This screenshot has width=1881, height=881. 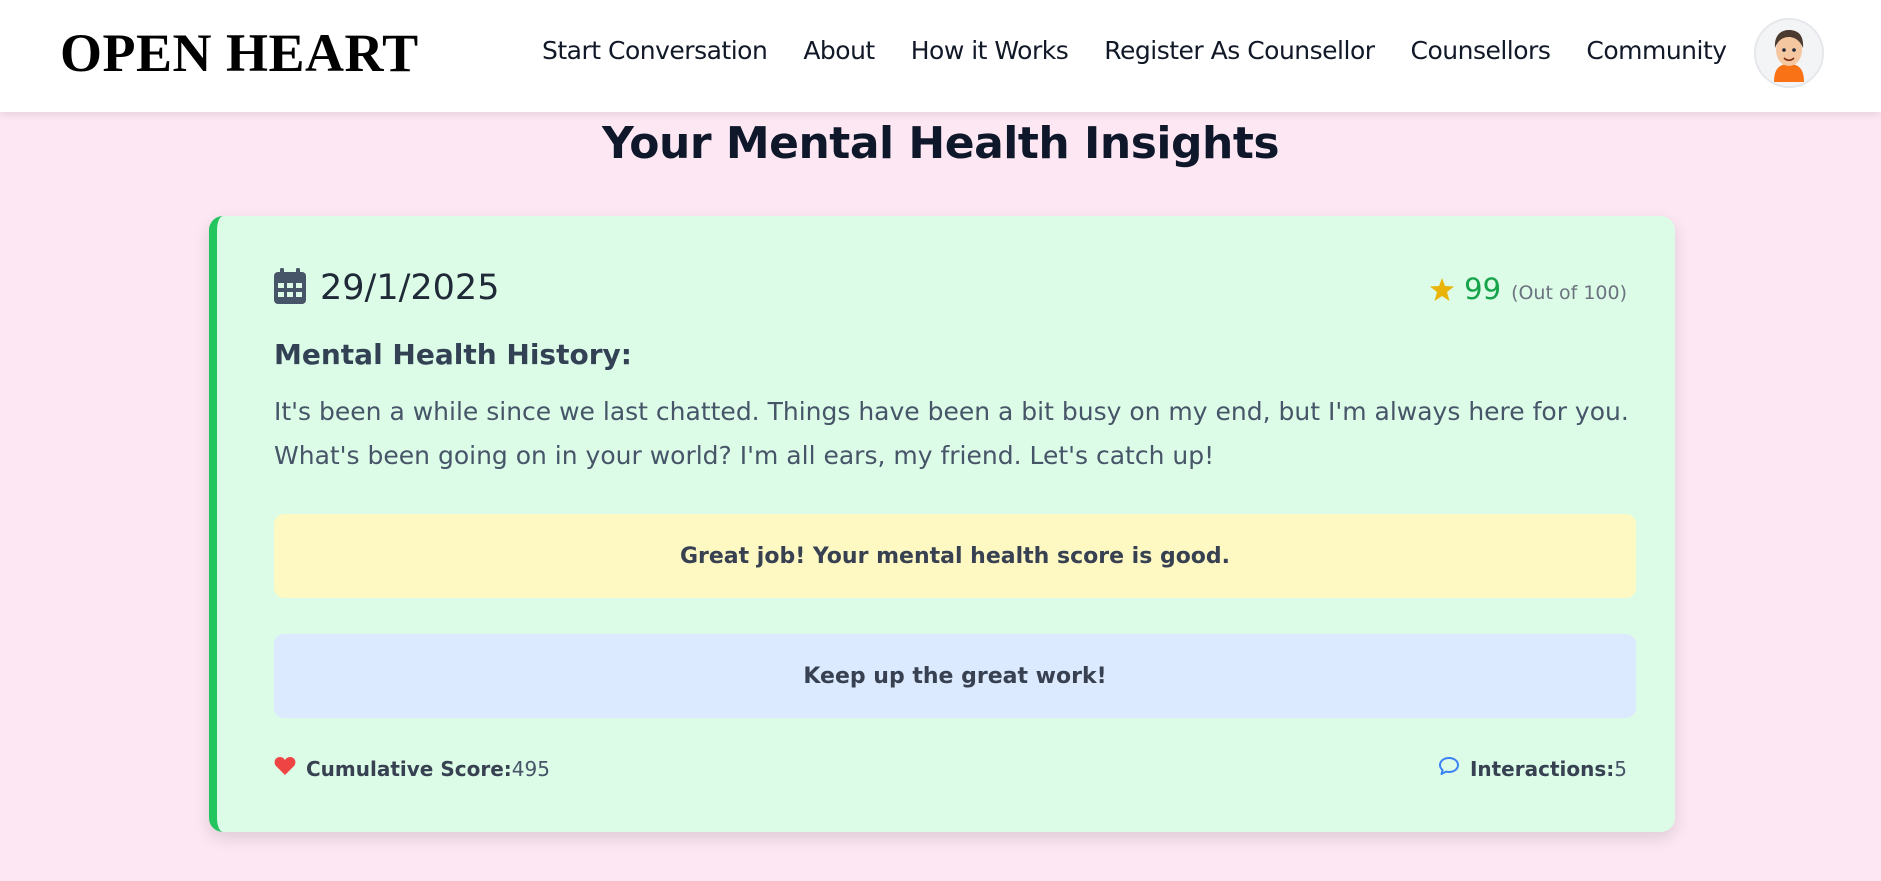 What do you see at coordinates (1449, 768) in the screenshot?
I see `chat-bubble-icon` at bounding box center [1449, 768].